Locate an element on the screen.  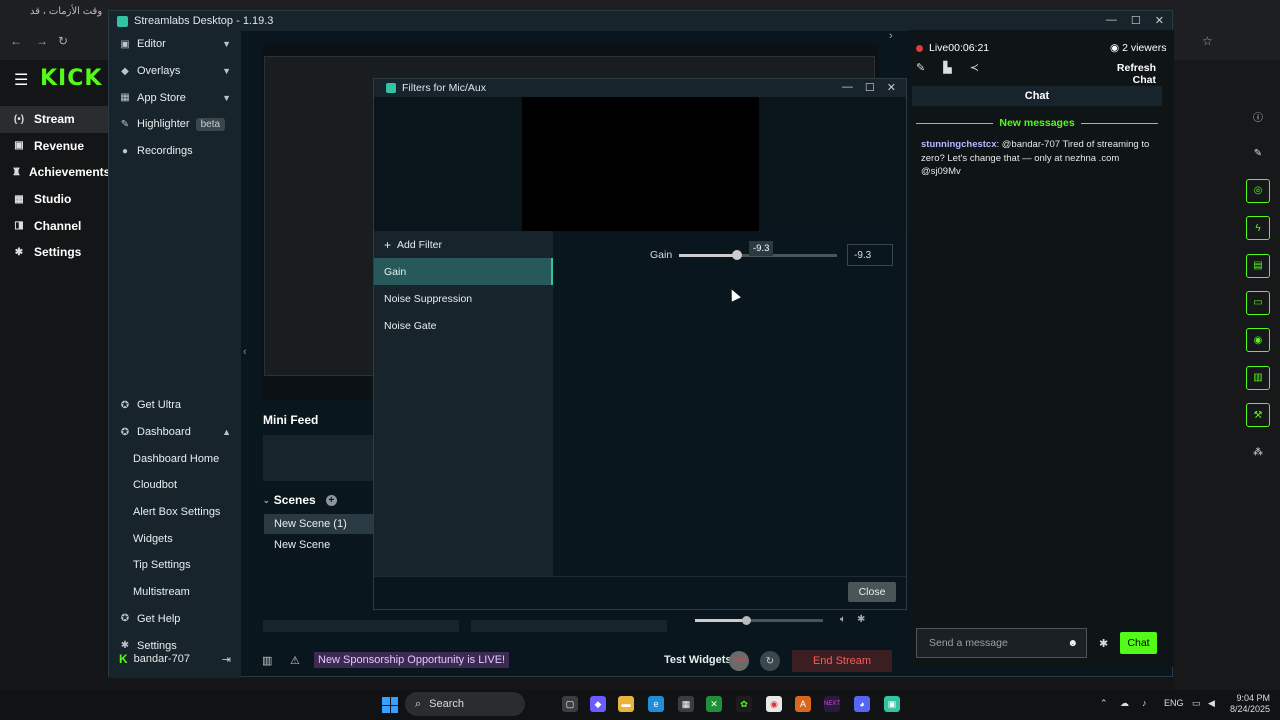
layout-icon: ▥ is located at coordinates (1258, 377).